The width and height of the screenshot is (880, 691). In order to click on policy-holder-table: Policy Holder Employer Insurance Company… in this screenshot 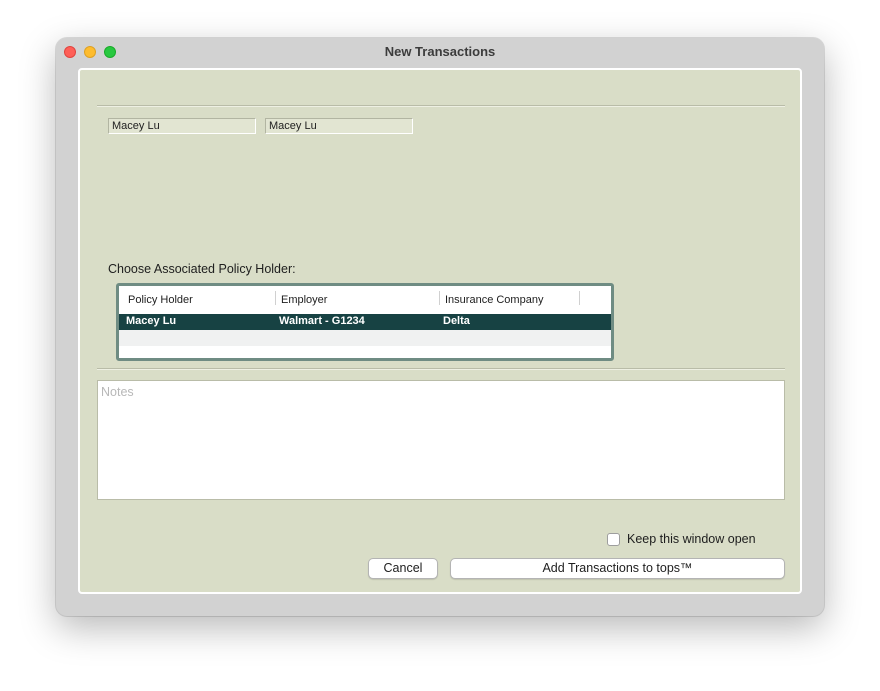, I will do `click(365, 322)`.